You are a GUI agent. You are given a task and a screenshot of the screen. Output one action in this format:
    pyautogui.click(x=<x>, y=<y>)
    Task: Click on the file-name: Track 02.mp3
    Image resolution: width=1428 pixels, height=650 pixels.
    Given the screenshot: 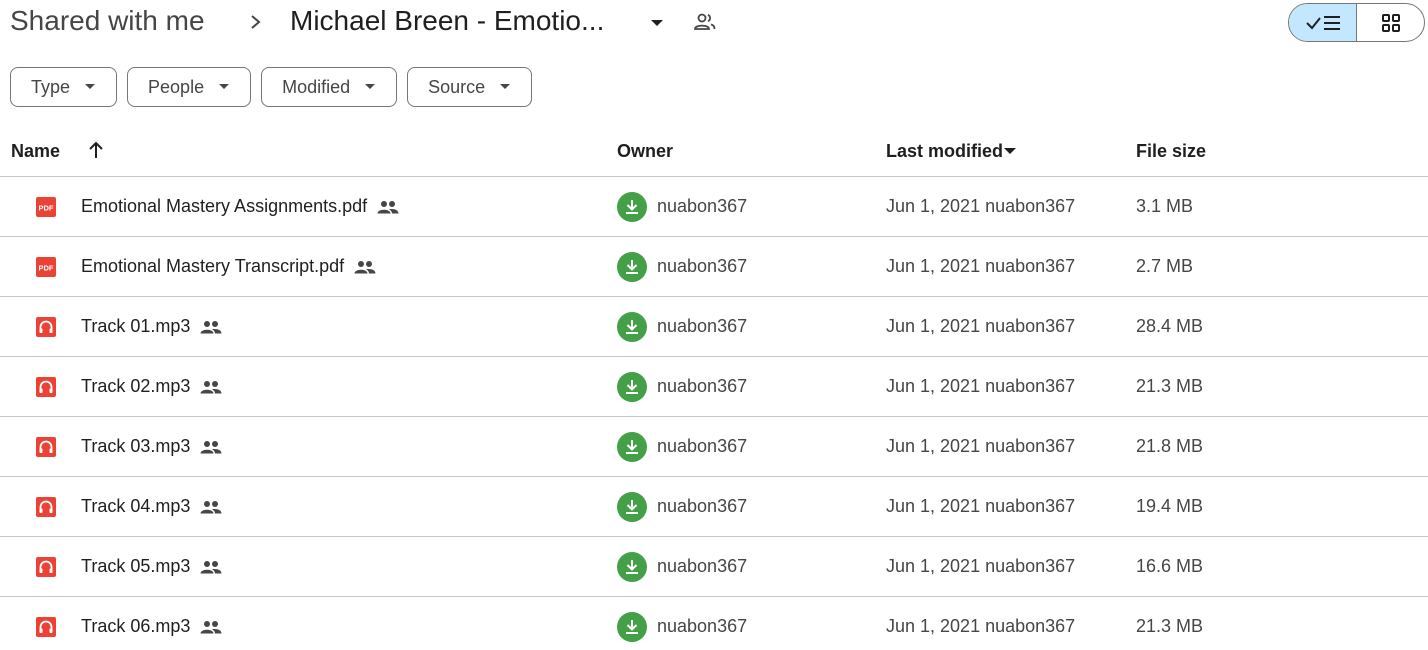 What is the action you would take?
    pyautogui.click(x=151, y=386)
    